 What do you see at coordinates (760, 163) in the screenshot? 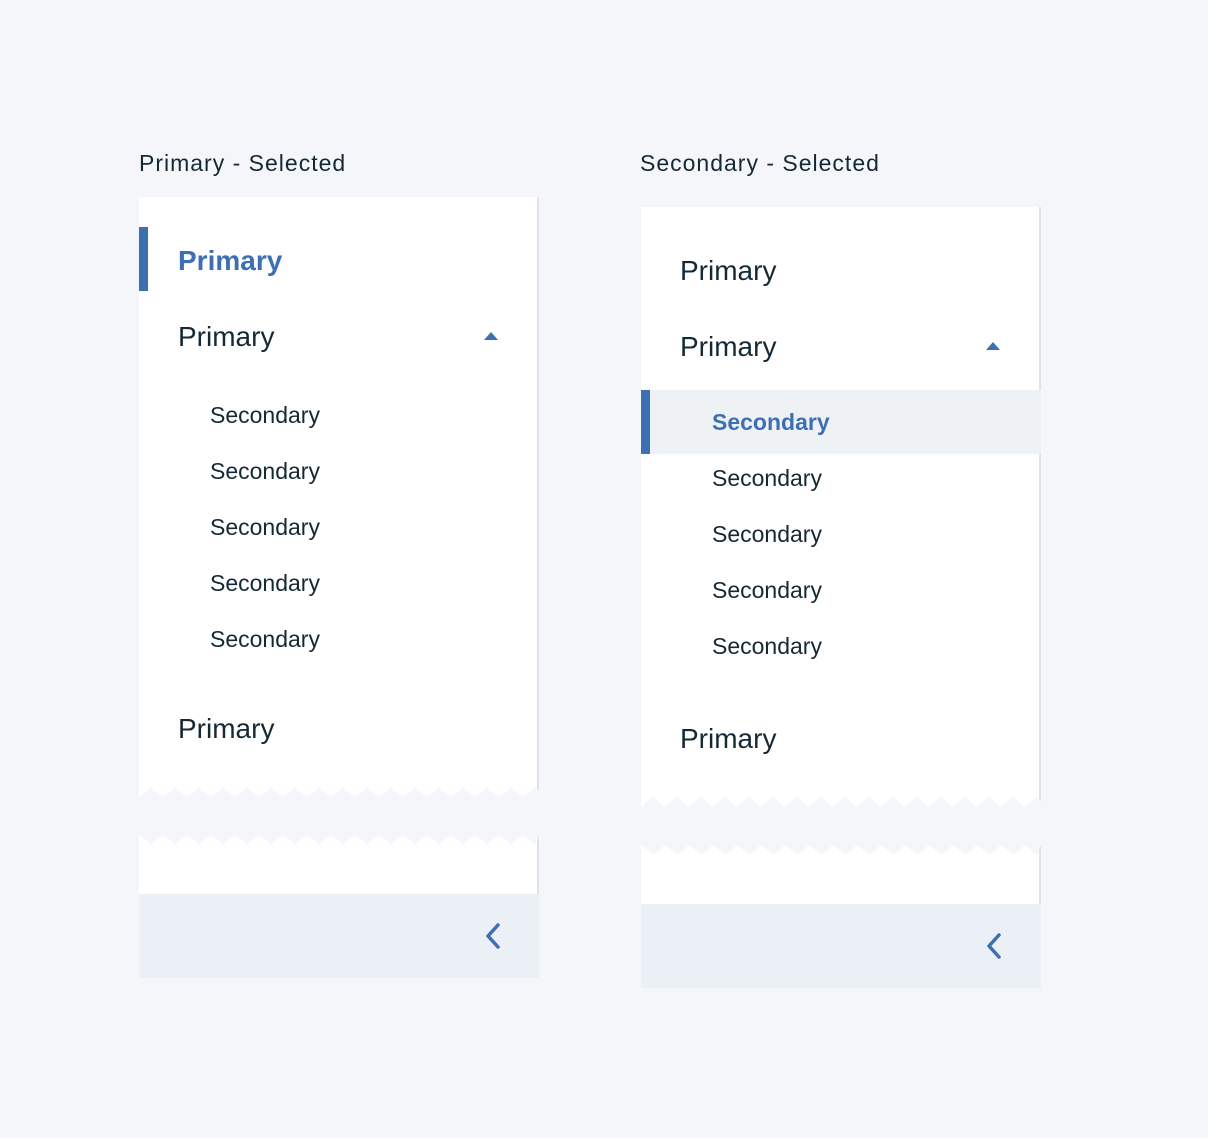
I see `panel-title: Secondary - Selected` at bounding box center [760, 163].